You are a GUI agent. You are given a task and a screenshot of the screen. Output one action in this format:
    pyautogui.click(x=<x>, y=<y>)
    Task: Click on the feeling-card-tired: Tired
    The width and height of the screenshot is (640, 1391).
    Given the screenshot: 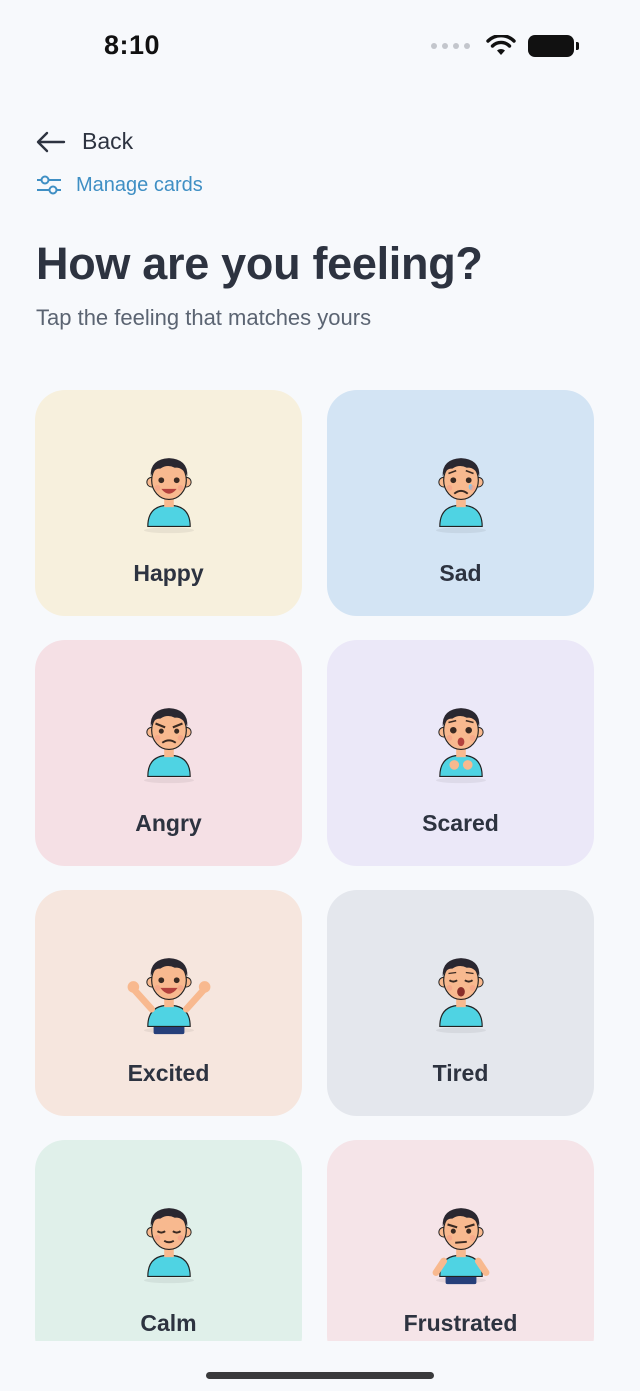 What is the action you would take?
    pyautogui.click(x=460, y=1003)
    